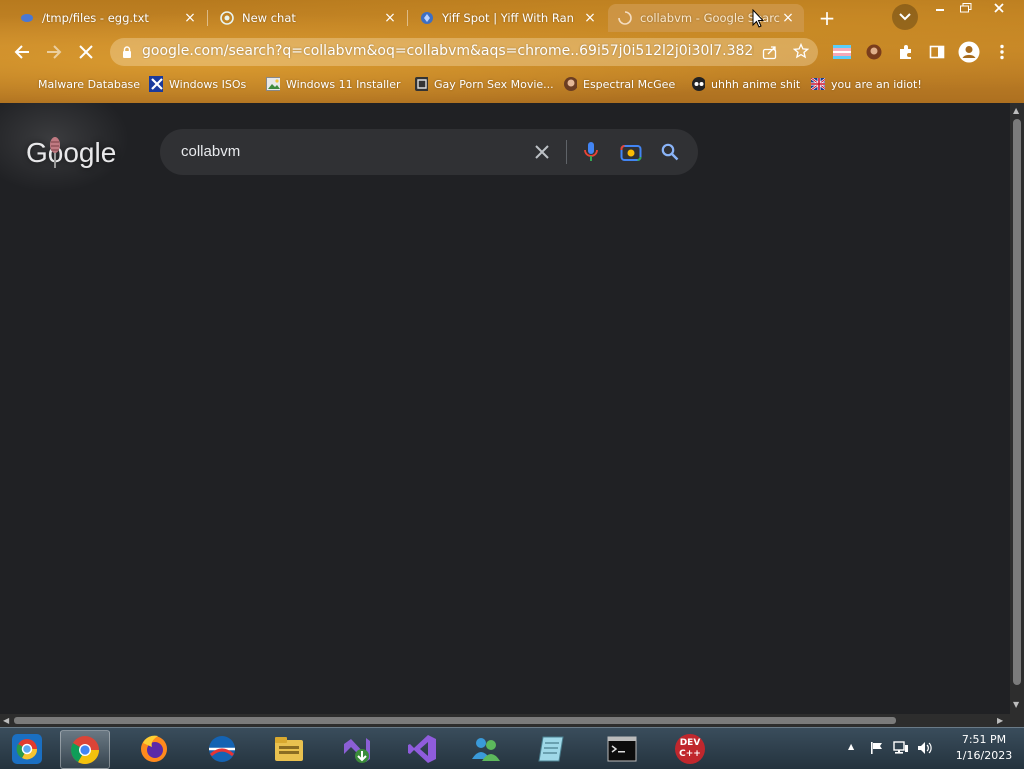 The image size is (1024, 769). What do you see at coordinates (1016, 704) in the screenshot?
I see `scroll-down-icon: ▼` at bounding box center [1016, 704].